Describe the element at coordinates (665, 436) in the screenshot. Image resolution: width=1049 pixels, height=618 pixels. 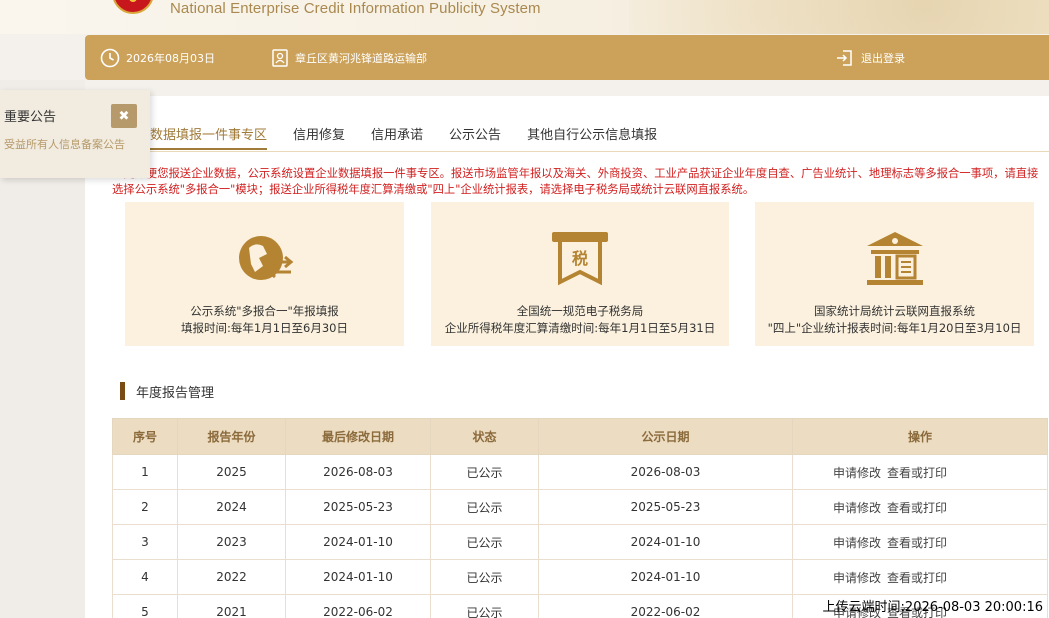
I see `column-header: 公示日期` at that location.